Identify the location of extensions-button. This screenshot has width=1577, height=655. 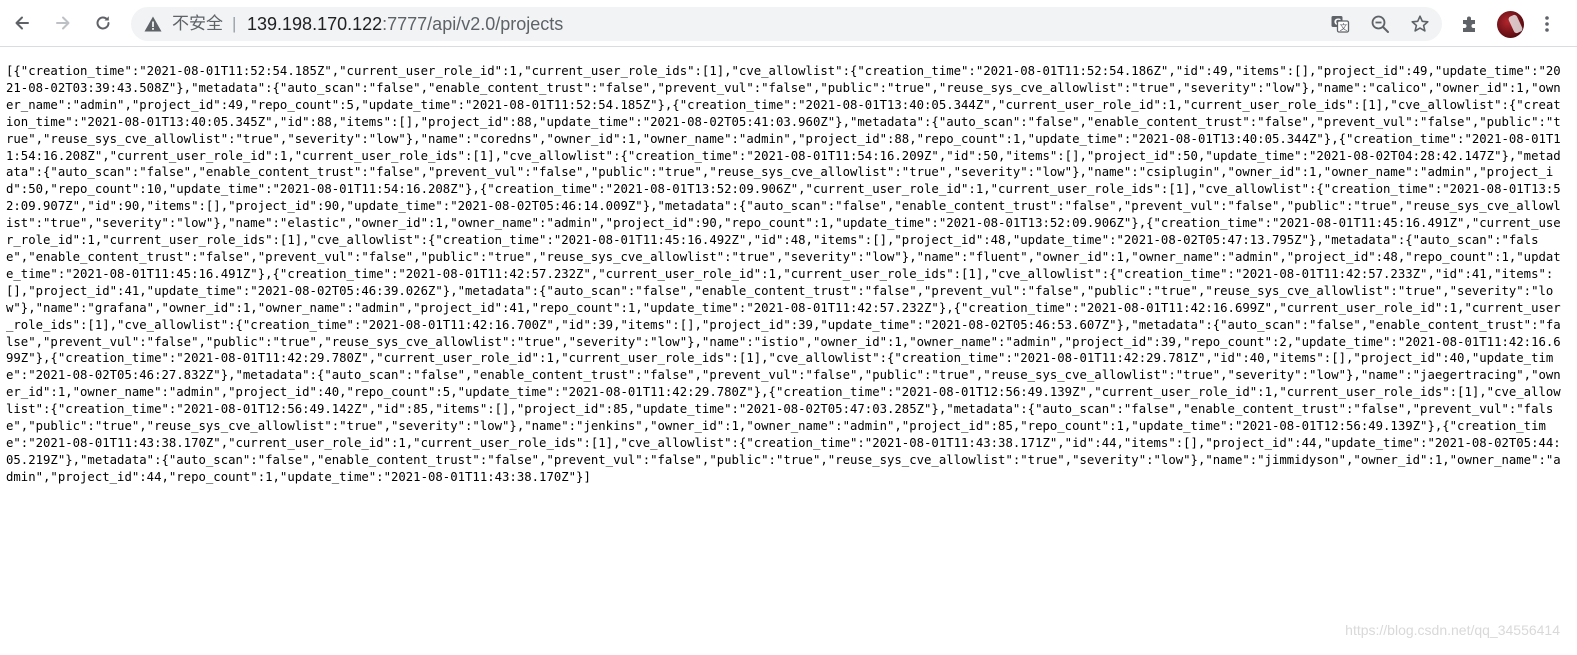
(1470, 24).